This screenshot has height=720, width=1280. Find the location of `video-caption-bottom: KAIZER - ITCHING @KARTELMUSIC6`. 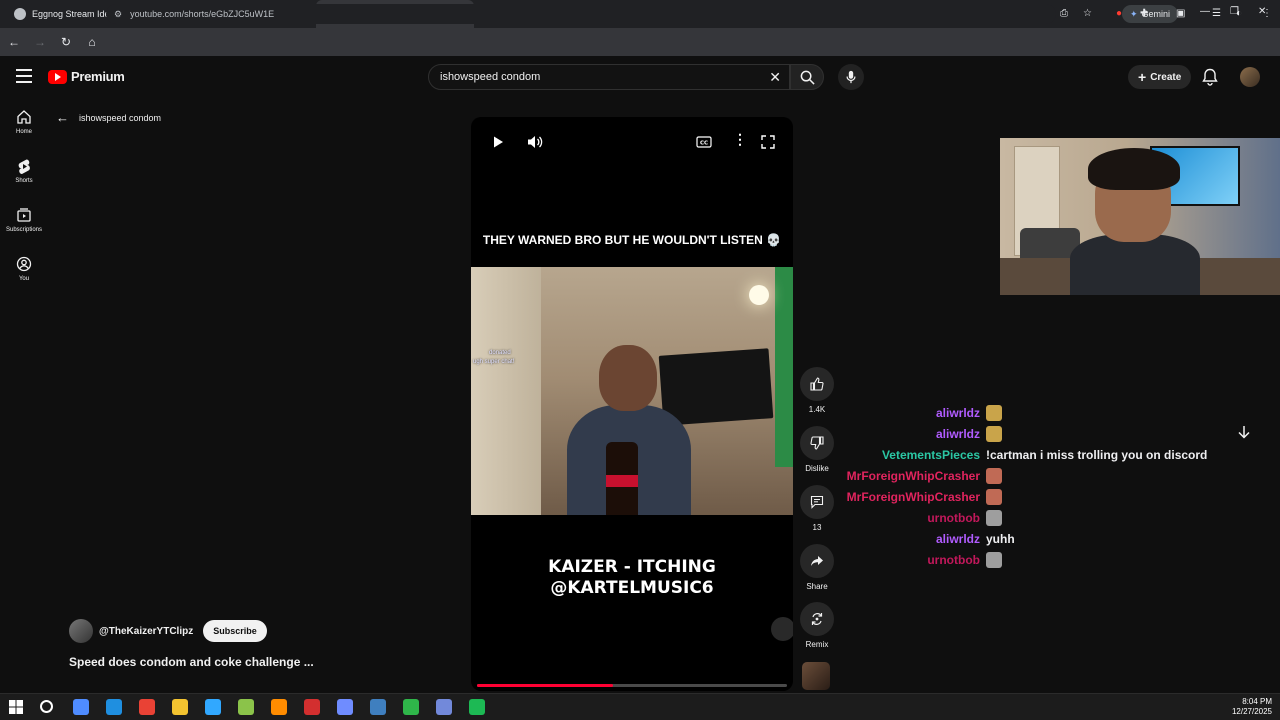

video-caption-bottom: KAIZER - ITCHING @KARTELMUSIC6 is located at coordinates (632, 578).